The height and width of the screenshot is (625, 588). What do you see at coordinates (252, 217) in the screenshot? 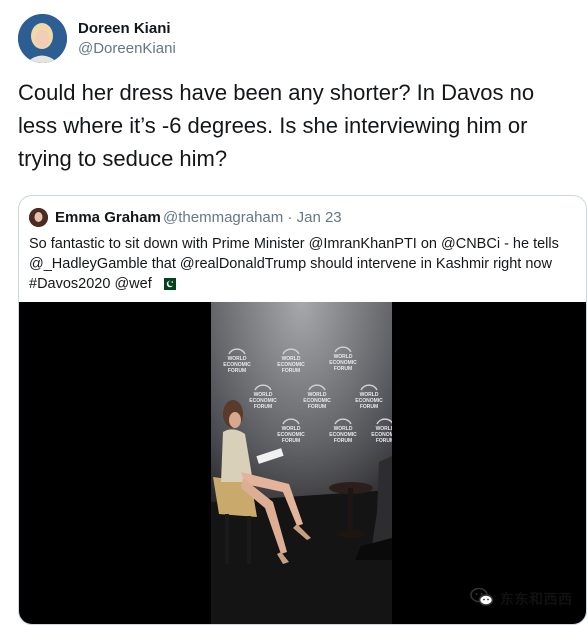
I see `quoted-author-meta: @themmagraham · Jan 23` at bounding box center [252, 217].